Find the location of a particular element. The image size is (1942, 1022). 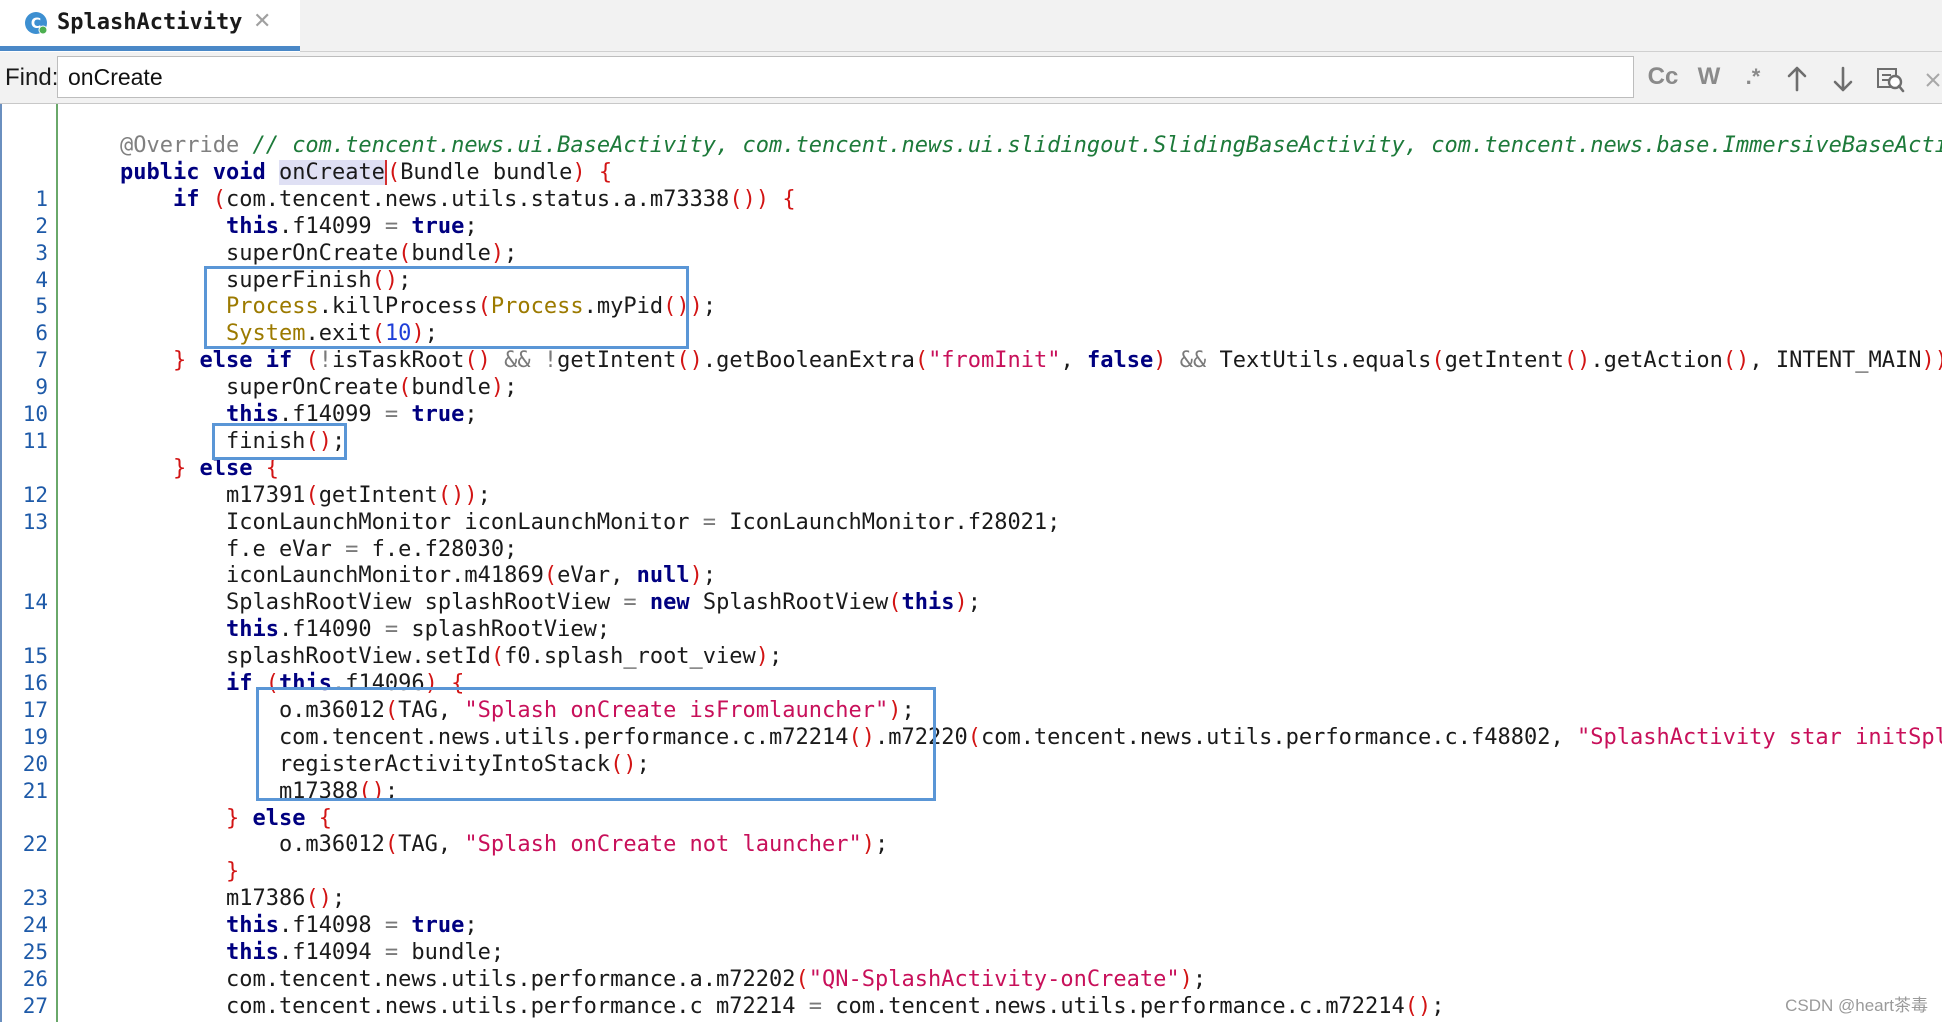

line-number: 6 is located at coordinates (41, 333).